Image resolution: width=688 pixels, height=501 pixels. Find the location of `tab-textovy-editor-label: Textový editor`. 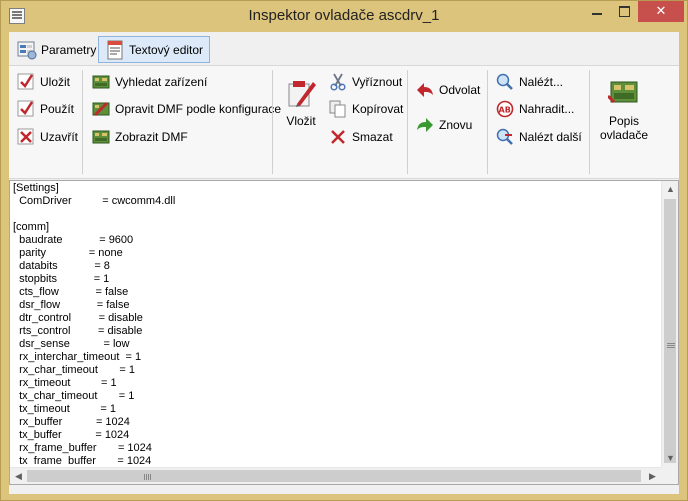

tab-textovy-editor-label: Textový editor is located at coordinates (166, 49).